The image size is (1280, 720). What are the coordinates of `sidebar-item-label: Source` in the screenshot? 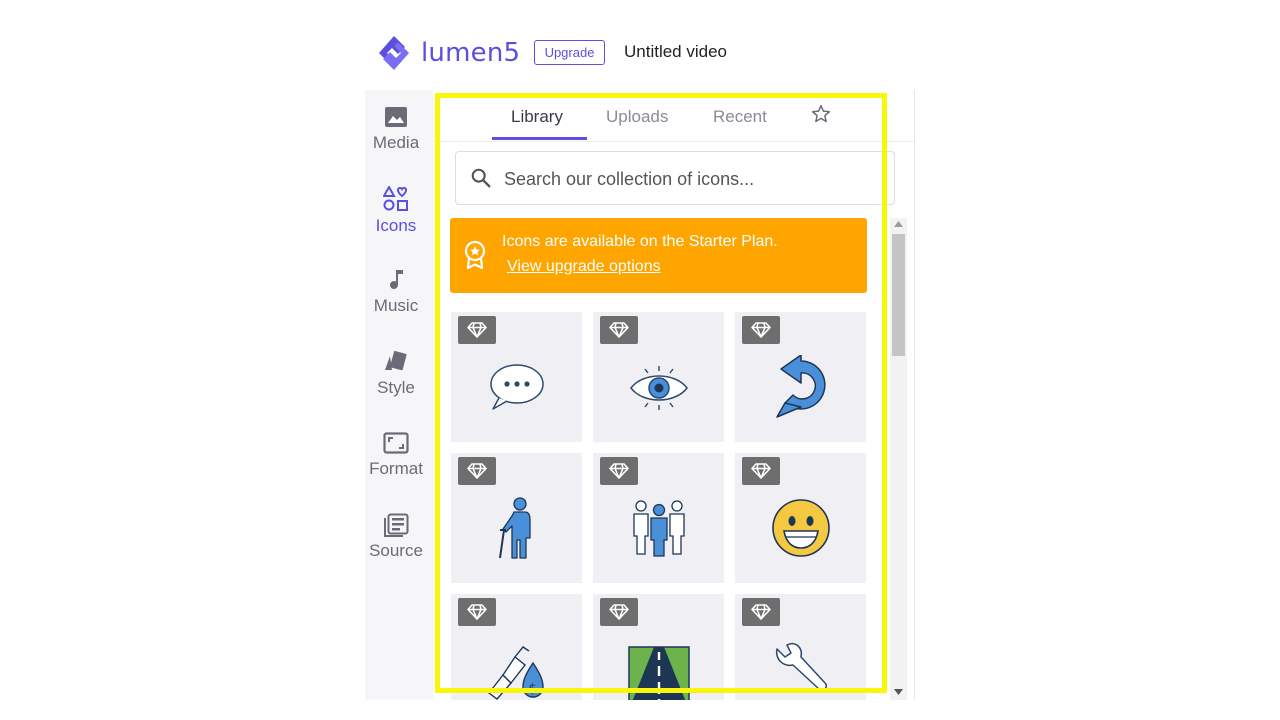 It's located at (396, 550).